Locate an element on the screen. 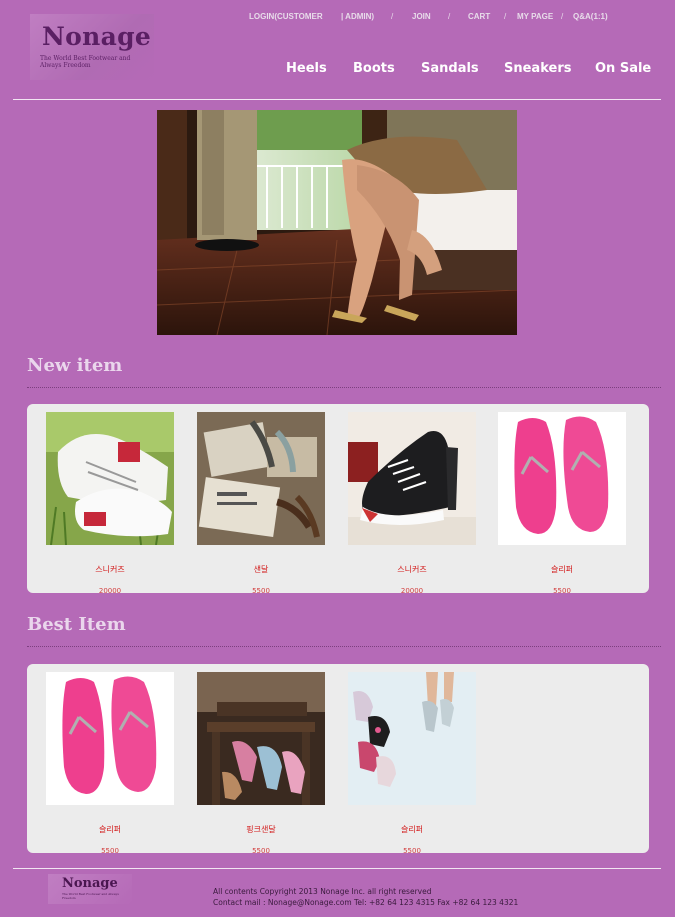  nav-heels: Heels is located at coordinates (306, 68).